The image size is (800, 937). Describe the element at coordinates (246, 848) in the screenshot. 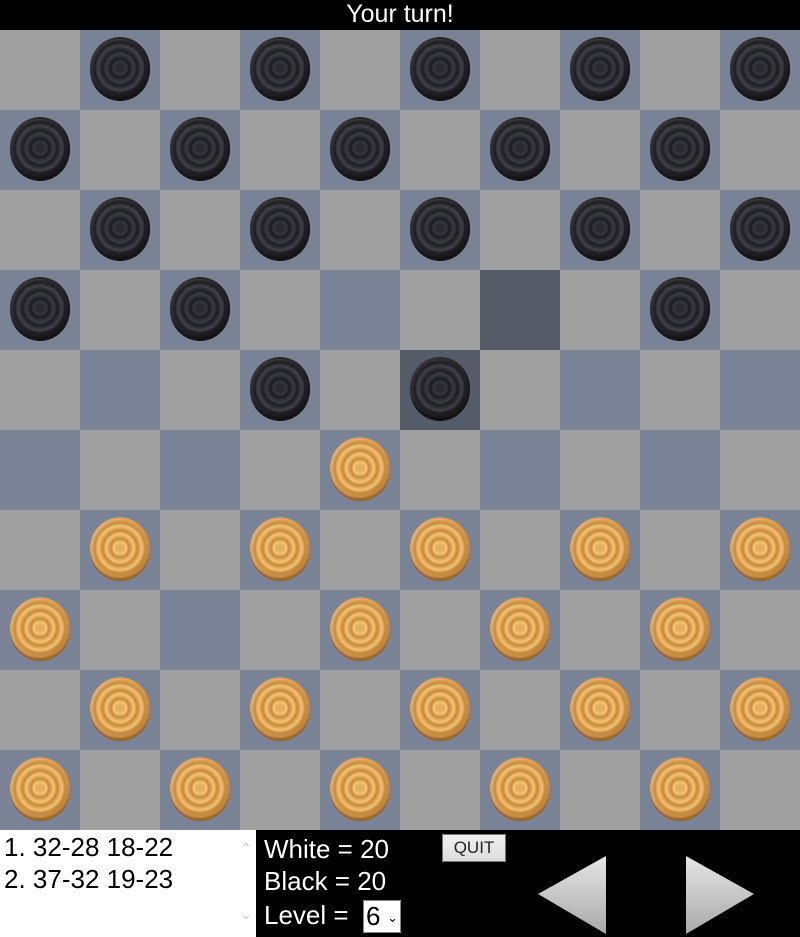

I see `scroll-up-icon: ⌃` at that location.